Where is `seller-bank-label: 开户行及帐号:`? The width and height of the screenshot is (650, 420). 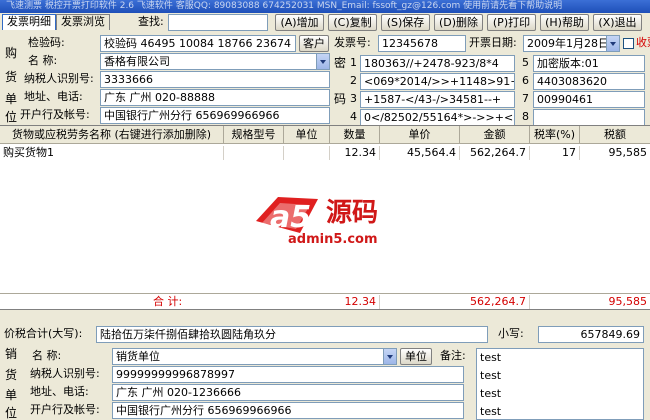 seller-bank-label: 开户行及帐号: is located at coordinates (65, 409).